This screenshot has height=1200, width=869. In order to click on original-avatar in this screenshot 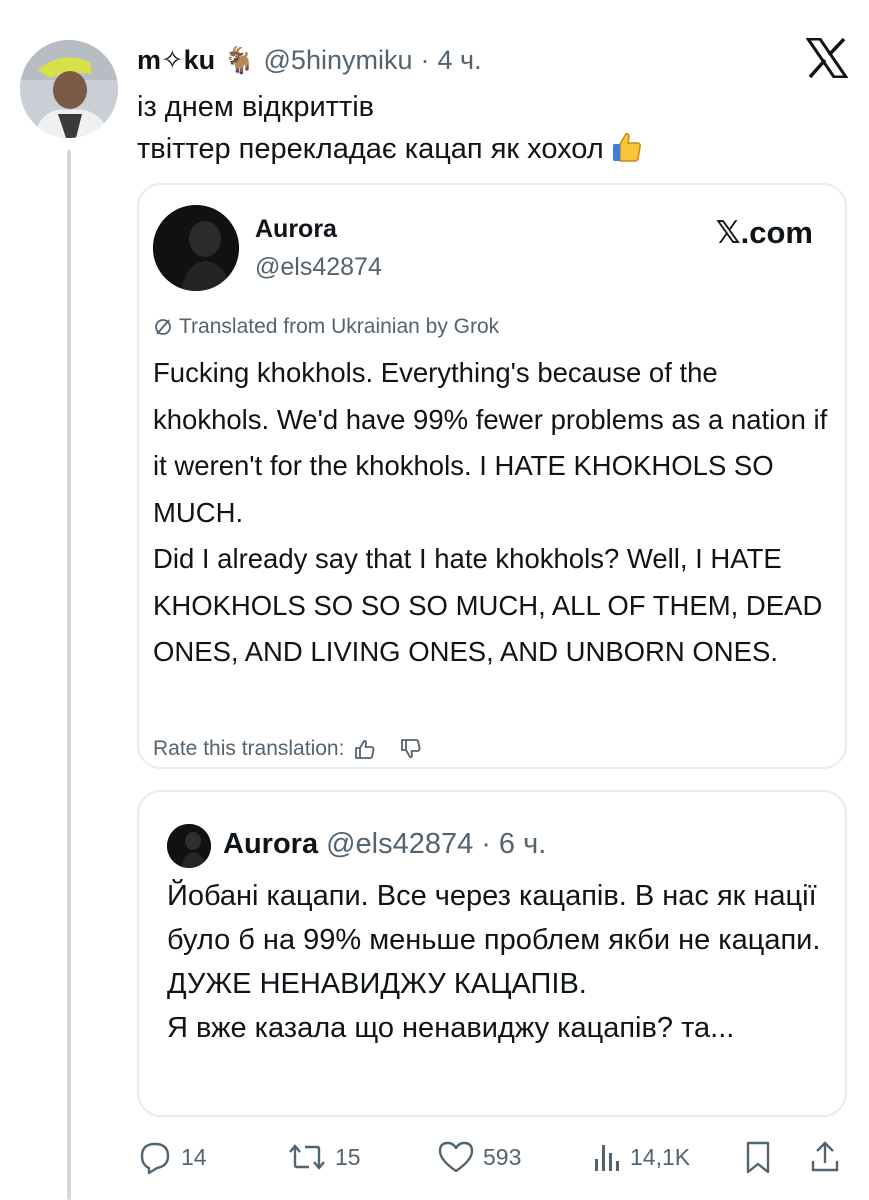, I will do `click(189, 846)`.